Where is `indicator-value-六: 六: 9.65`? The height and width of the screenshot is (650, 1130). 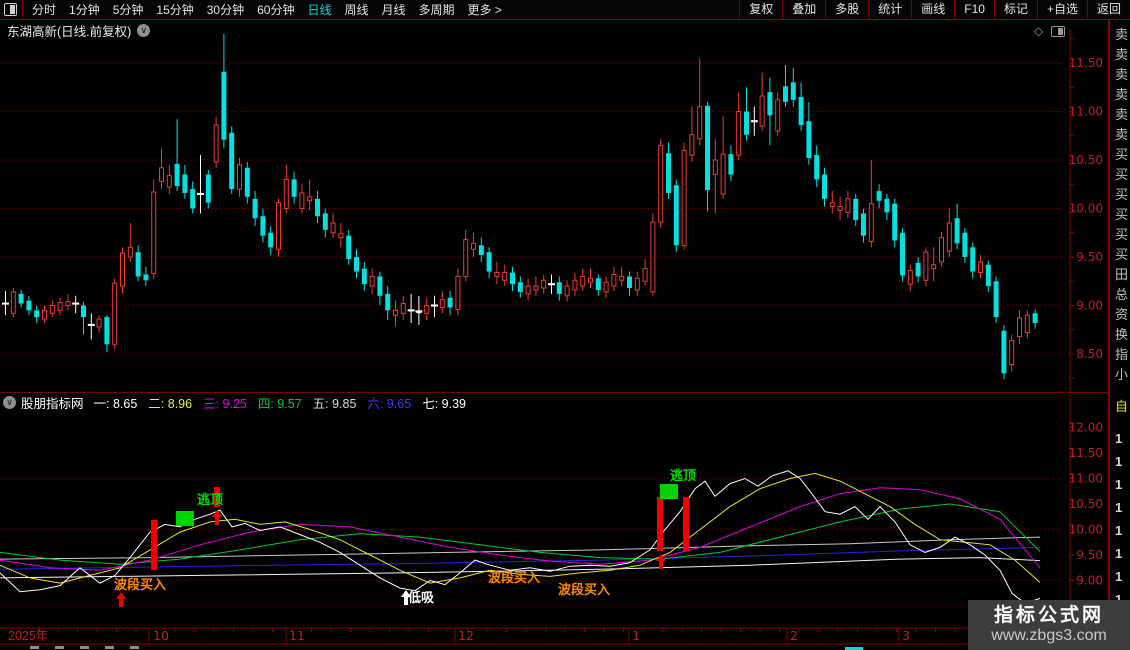
indicator-value-六: 六: 9.65 is located at coordinates (389, 404).